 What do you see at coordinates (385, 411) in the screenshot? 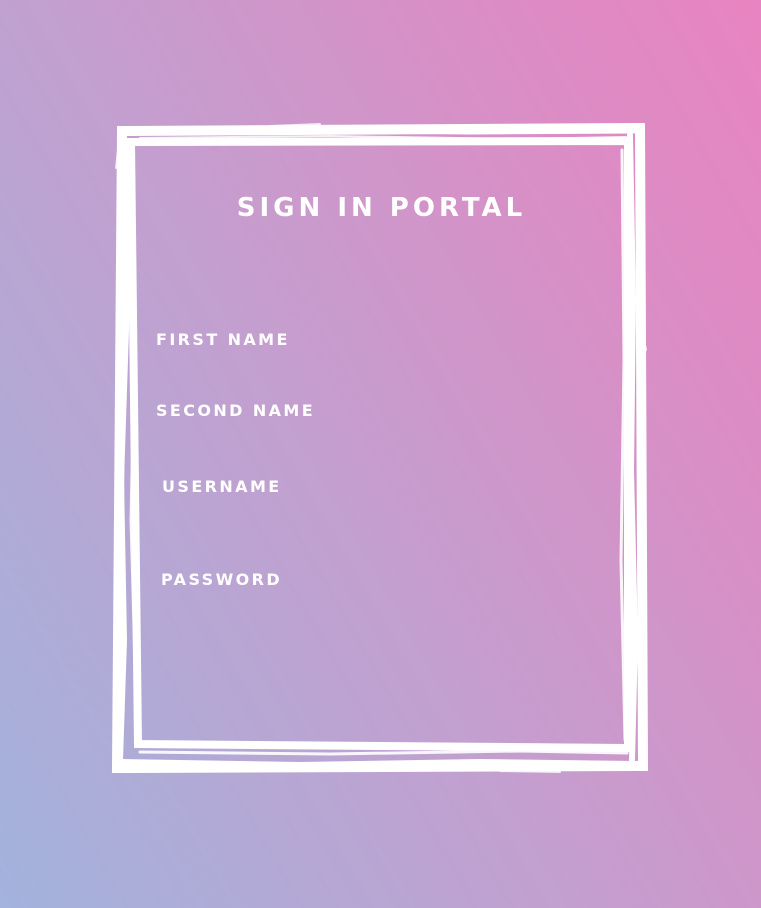
I see `second-name-field: SECOND NAME` at bounding box center [385, 411].